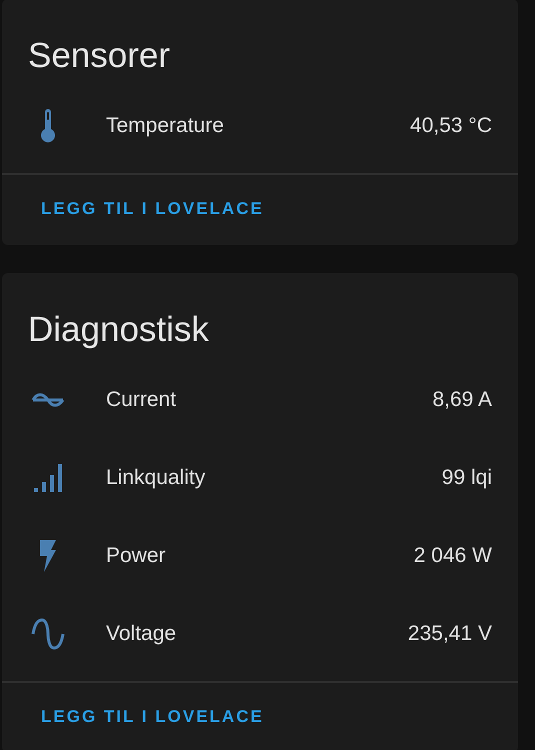 This screenshot has width=535, height=750. Describe the element at coordinates (462, 400) in the screenshot. I see `sensor-value: 8,69 A` at that location.